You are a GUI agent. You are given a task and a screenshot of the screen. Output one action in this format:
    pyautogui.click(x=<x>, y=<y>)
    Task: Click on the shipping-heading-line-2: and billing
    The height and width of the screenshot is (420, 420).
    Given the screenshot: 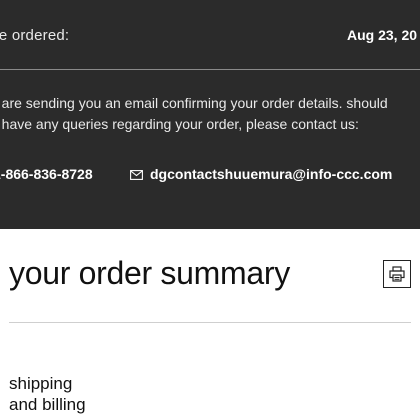 What is the action you would take?
    pyautogui.click(x=47, y=404)
    